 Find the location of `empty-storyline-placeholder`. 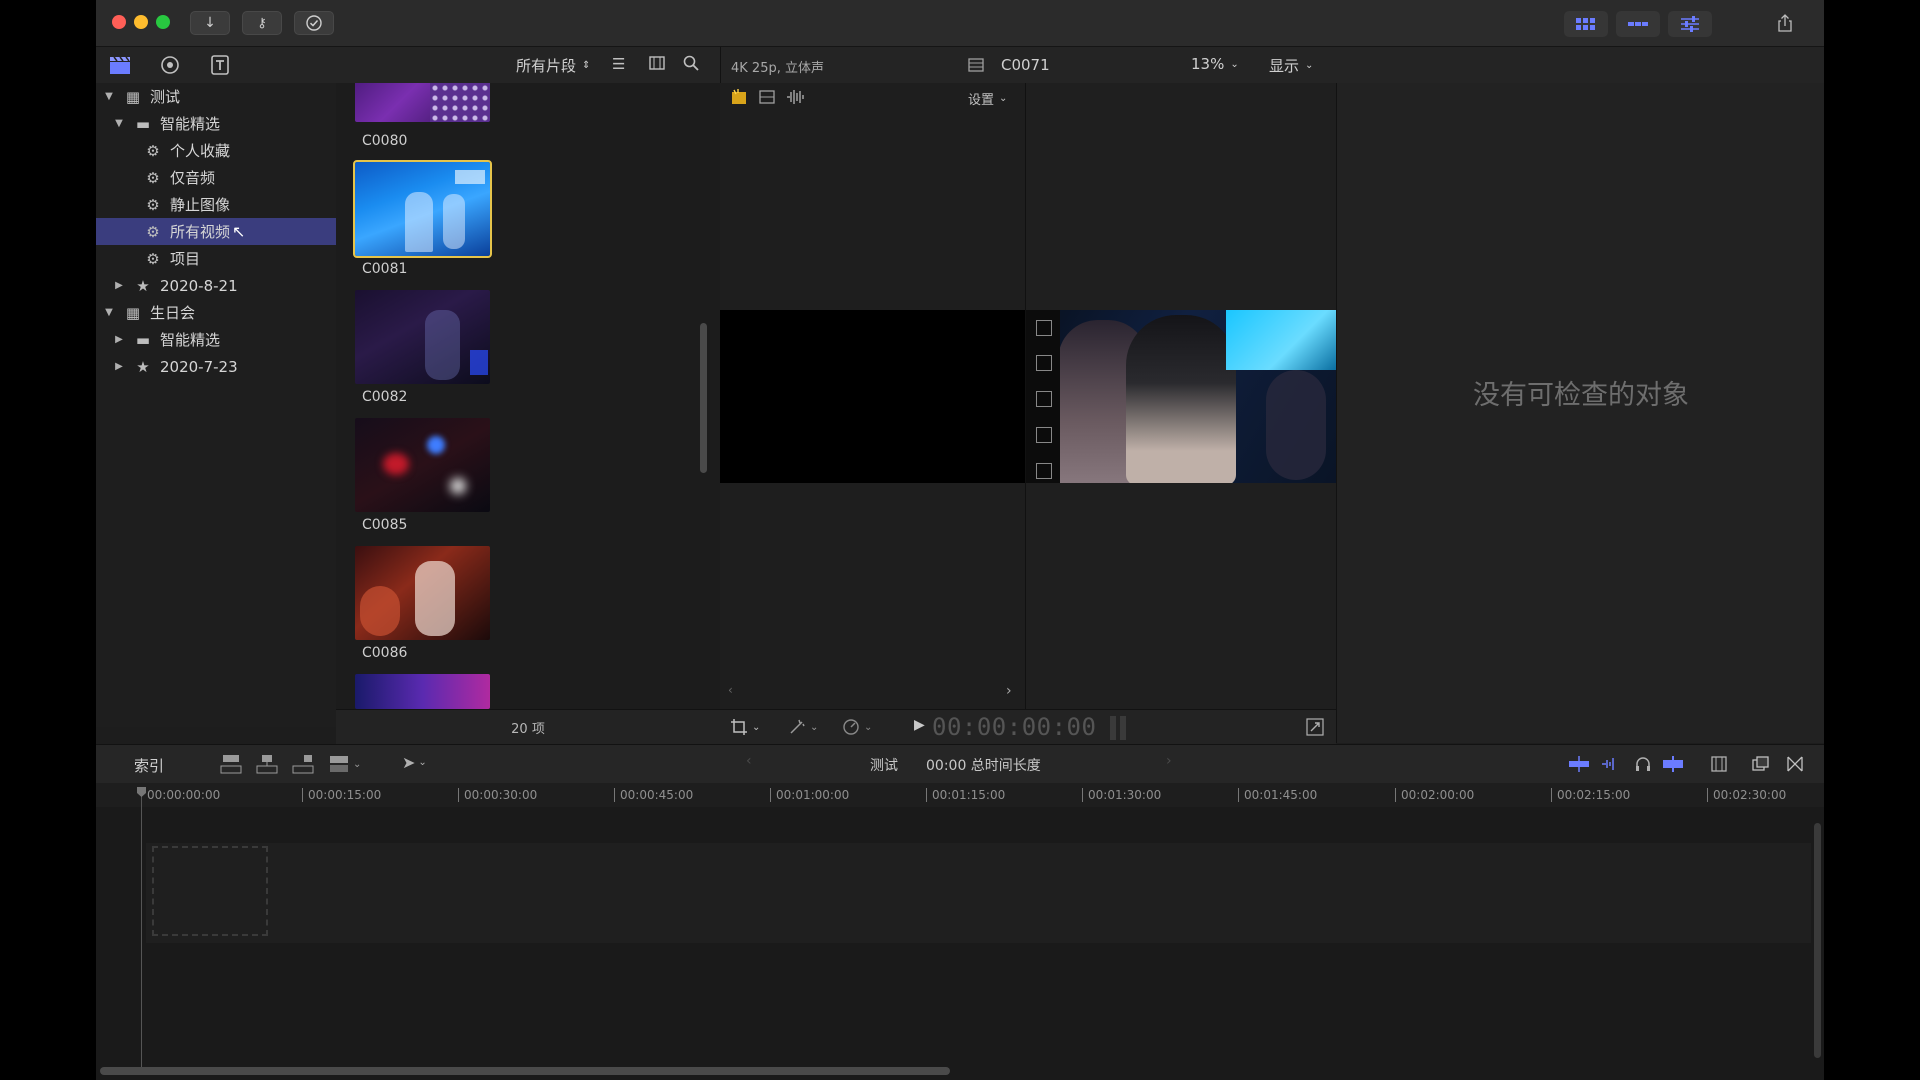

empty-storyline-placeholder is located at coordinates (210, 891).